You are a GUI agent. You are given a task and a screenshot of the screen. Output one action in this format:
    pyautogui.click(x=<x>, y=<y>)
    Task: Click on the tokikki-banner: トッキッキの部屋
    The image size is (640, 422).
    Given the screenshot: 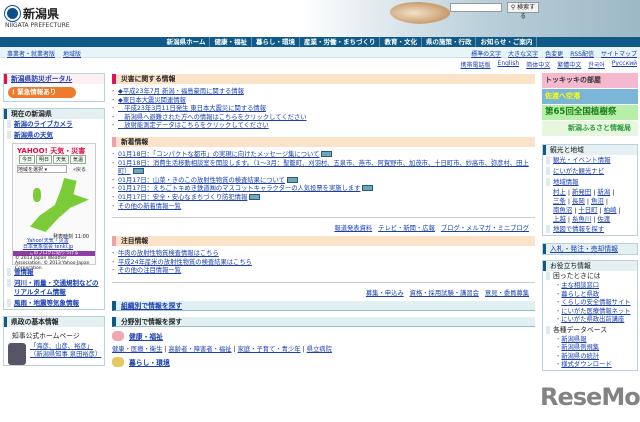 What is the action you would take?
    pyautogui.click(x=590, y=80)
    